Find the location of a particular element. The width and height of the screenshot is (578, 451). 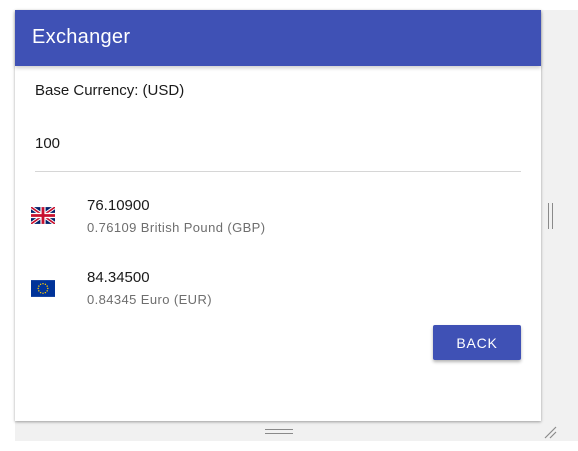

rate-detail: 0.84345 Euro (EUR) is located at coordinates (149, 299).